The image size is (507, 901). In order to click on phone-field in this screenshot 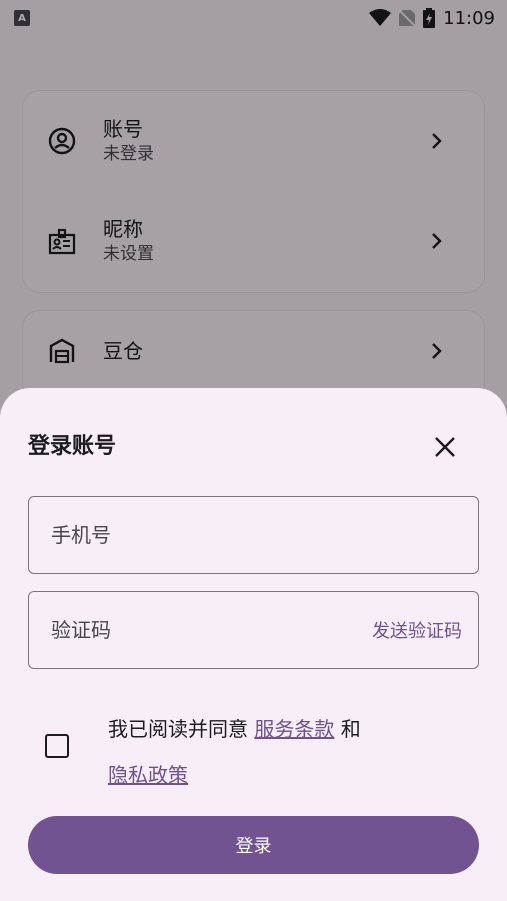, I will do `click(253, 535)`.